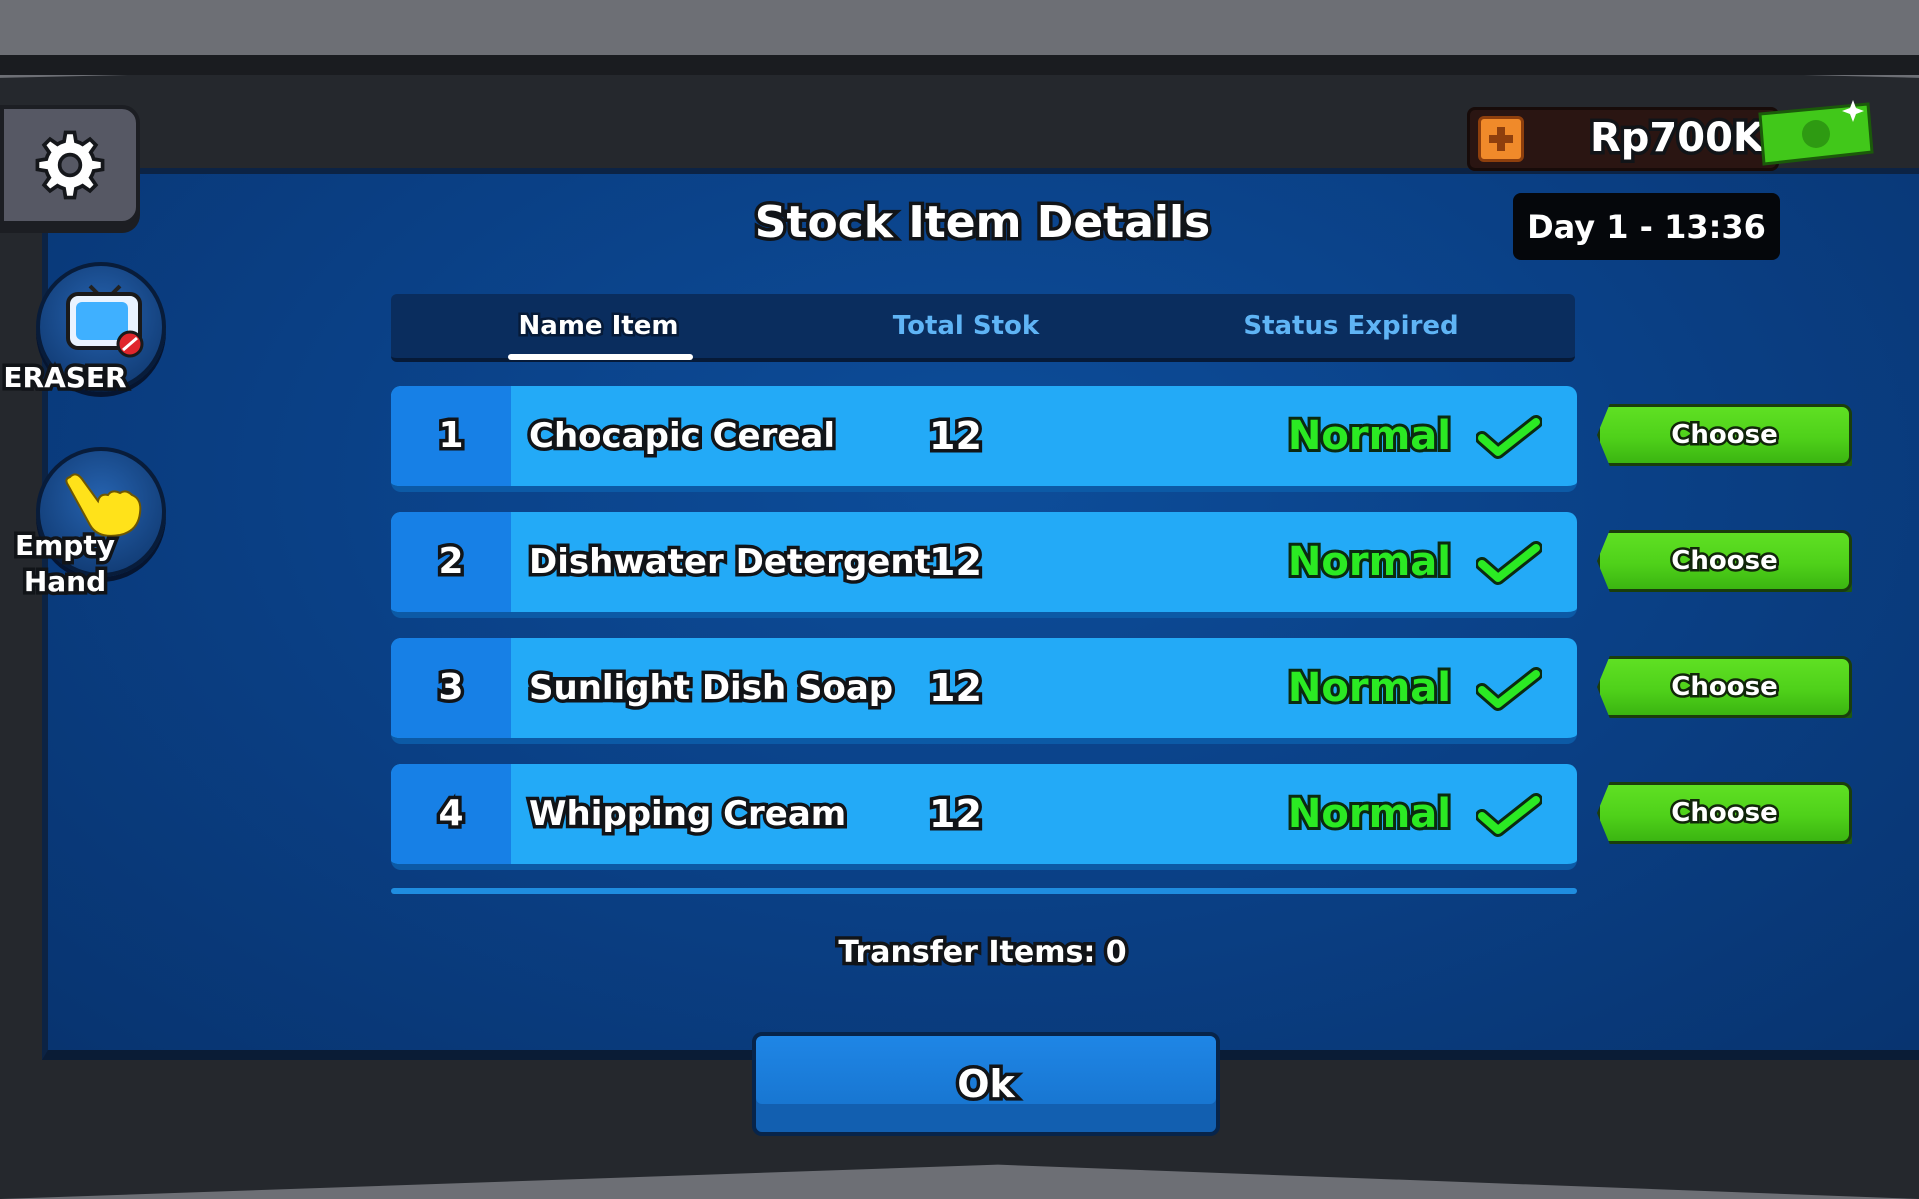  I want to click on item-name: Whipping Cream, so click(687, 814).